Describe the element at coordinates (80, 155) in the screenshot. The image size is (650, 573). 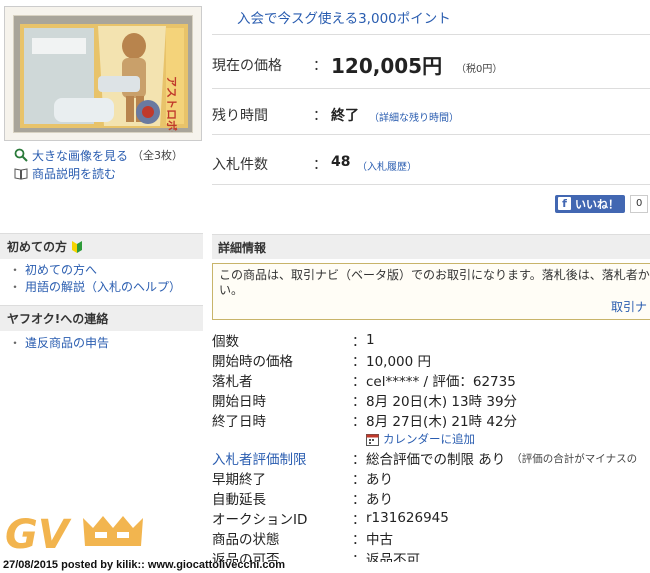
I see `view-large-image-label: 大きな画像を見る` at that location.